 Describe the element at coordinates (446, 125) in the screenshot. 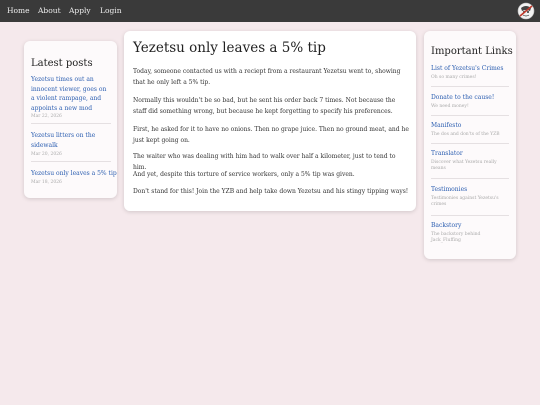

I see `link-manifesto: Manifesto` at that location.